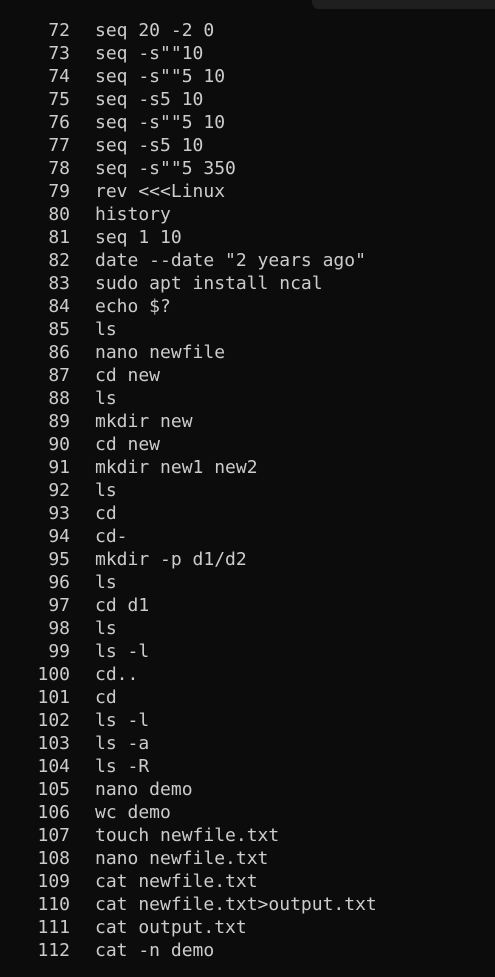  What do you see at coordinates (122, 605) in the screenshot?
I see `history-command: cd d1` at bounding box center [122, 605].